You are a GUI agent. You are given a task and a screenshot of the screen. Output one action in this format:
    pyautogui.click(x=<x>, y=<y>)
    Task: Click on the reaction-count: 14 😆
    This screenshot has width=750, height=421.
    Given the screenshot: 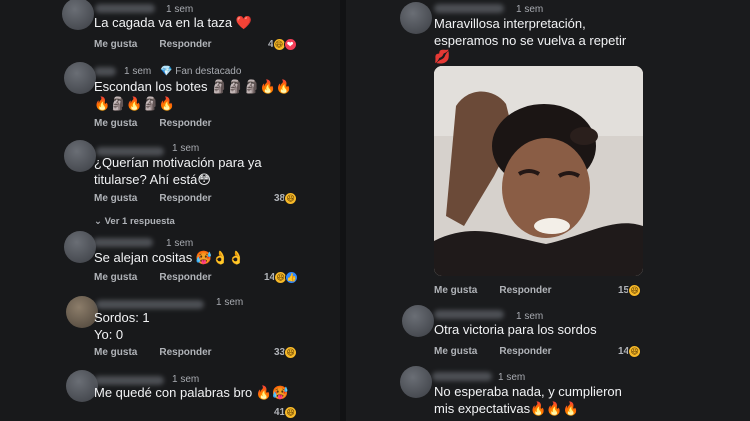 What is the action you would take?
    pyautogui.click(x=630, y=351)
    